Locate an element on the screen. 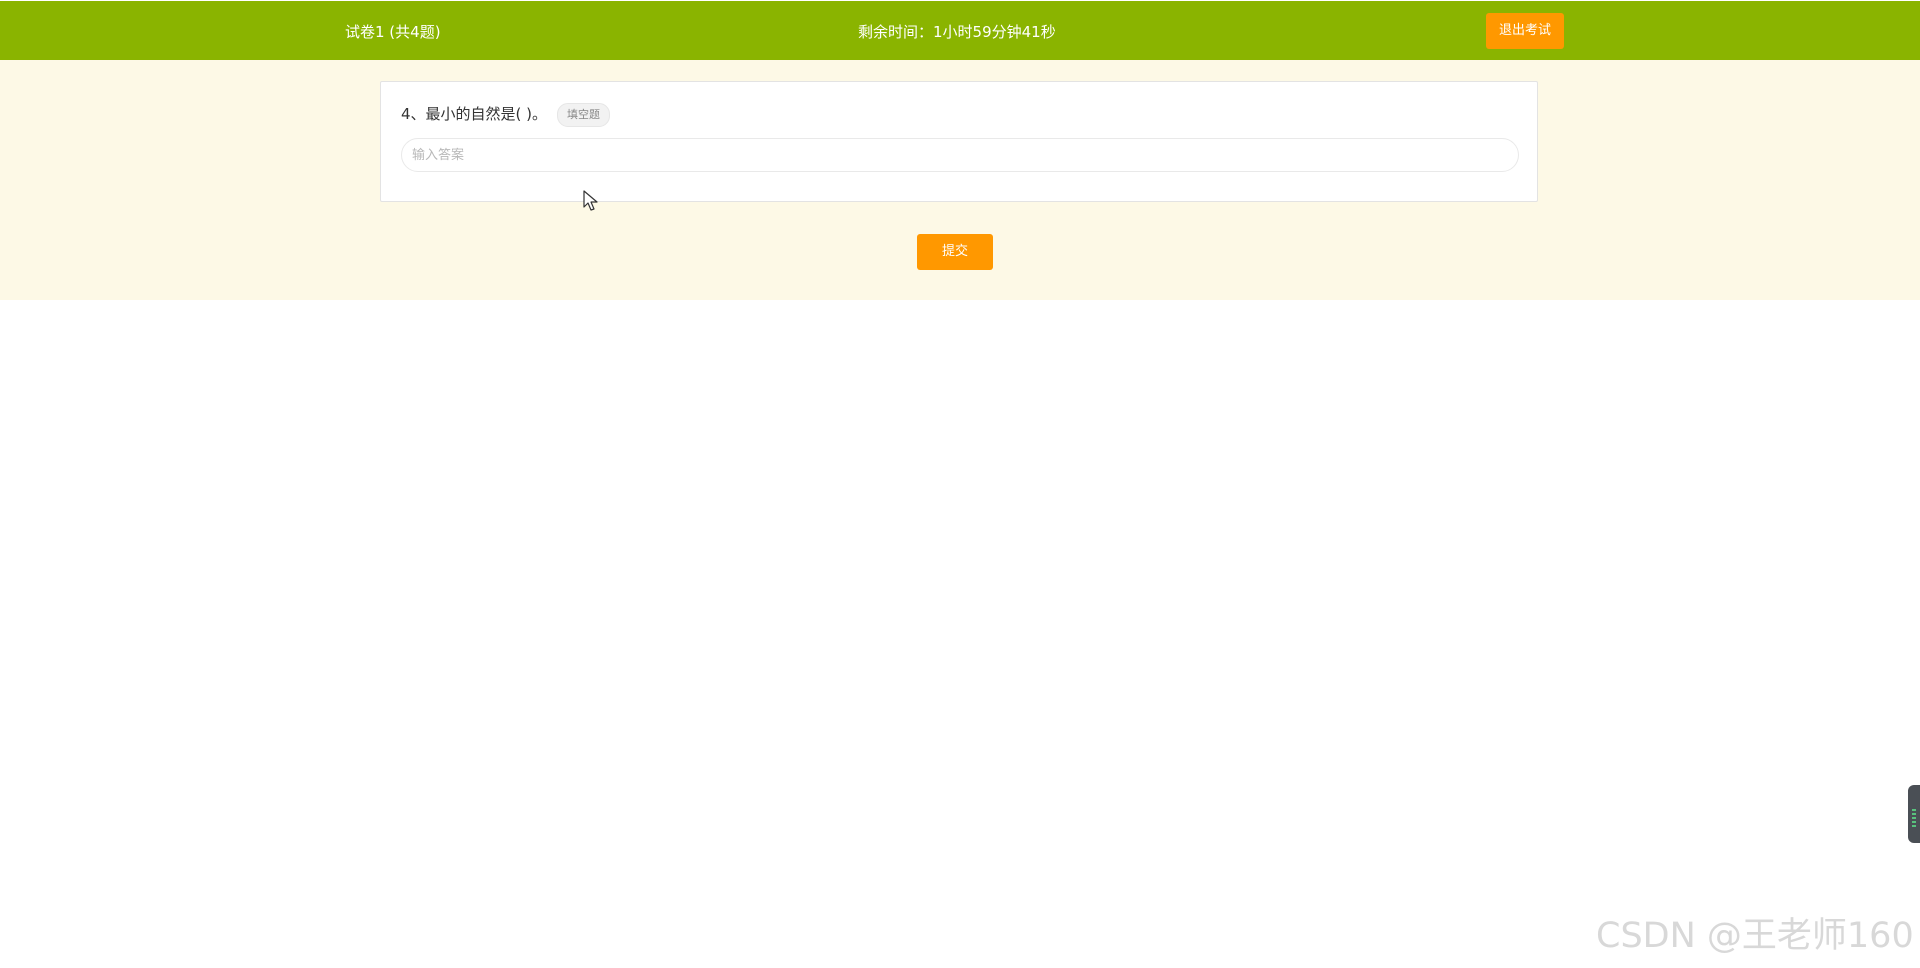 Image resolution: width=1920 pixels, height=968 pixels. exam-title: 试卷1 (共4题) is located at coordinates (393, 32).